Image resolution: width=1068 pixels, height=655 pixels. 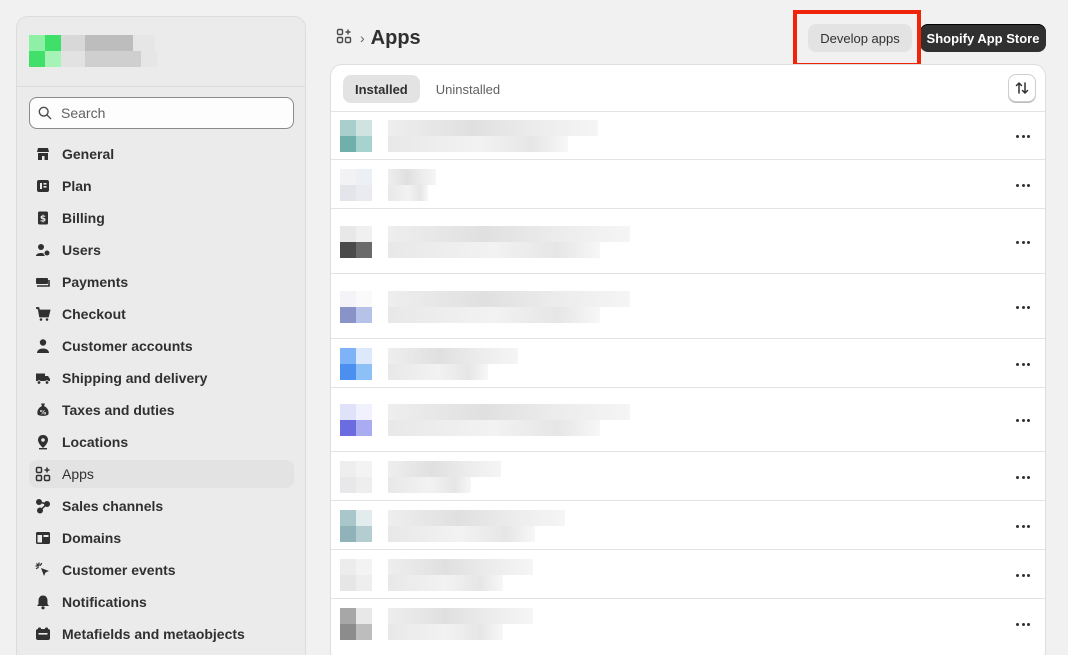 I want to click on store-name, so click(x=109, y=52).